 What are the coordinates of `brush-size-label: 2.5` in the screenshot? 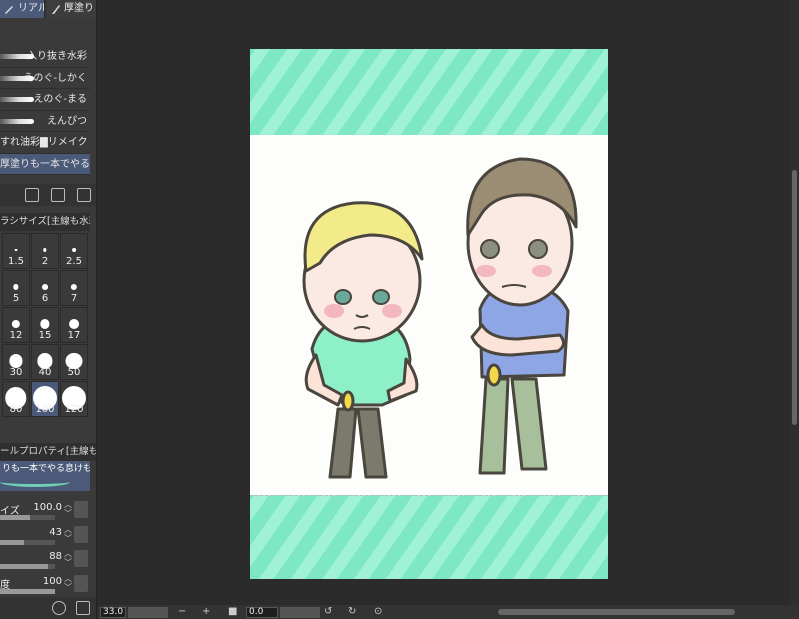 It's located at (74, 261).